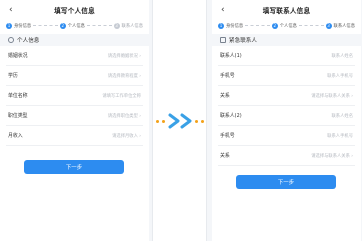 This screenshot has height=241, width=362. Describe the element at coordinates (124, 116) in the screenshot. I see `field-placeholder: 请选择职位类型 ›` at that location.